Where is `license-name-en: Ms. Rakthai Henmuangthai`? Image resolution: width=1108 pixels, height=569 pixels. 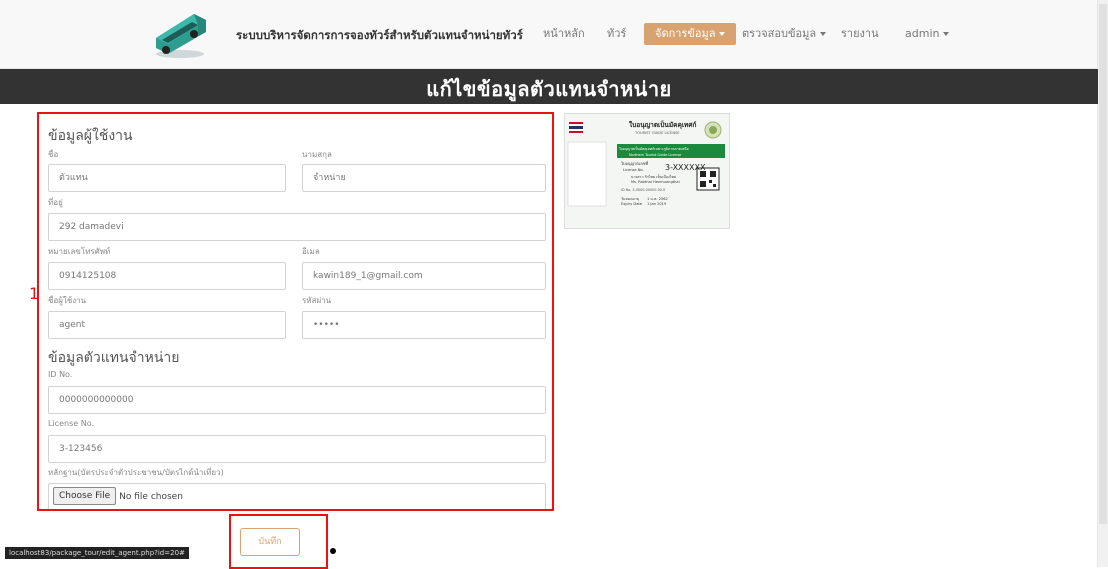
license-name-en: Ms. Rakthai Henmuangthai is located at coordinates (655, 182).